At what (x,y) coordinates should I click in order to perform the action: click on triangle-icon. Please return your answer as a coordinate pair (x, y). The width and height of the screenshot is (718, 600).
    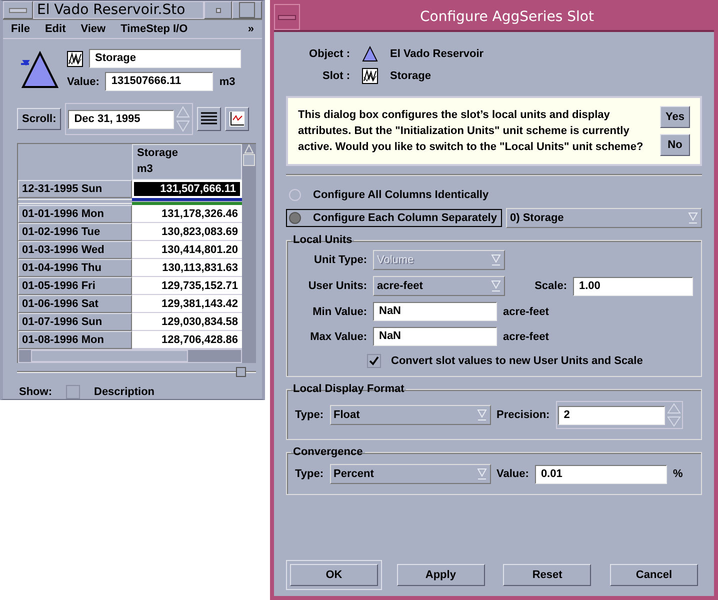
    Looking at the image, I should click on (370, 54).